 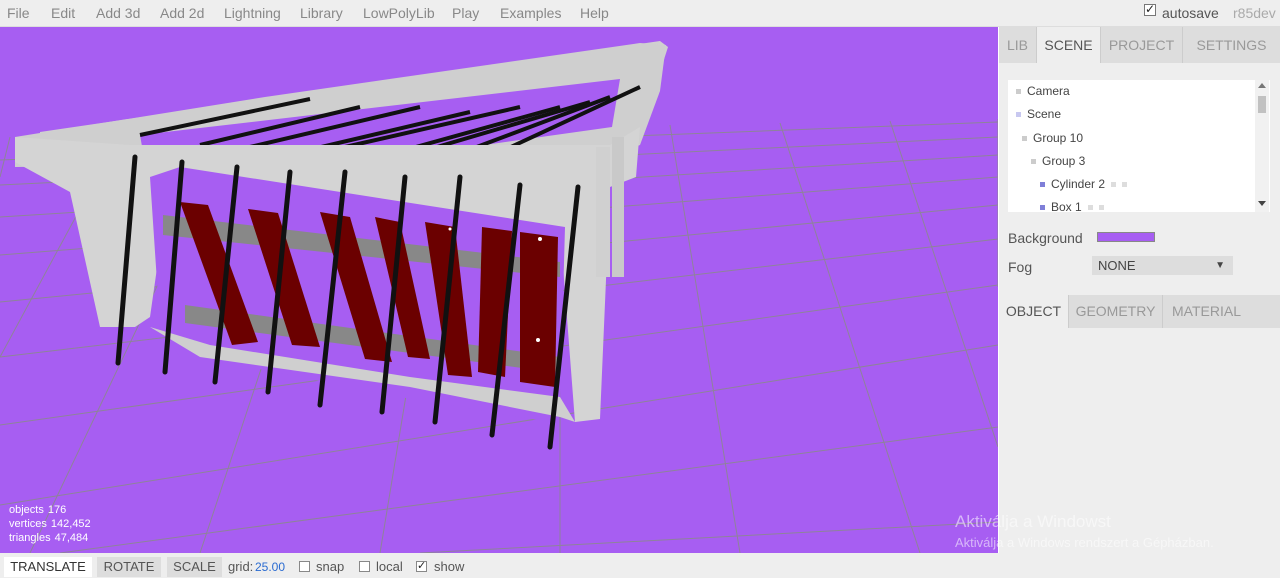 I want to click on menu-file: File, so click(x=18, y=13).